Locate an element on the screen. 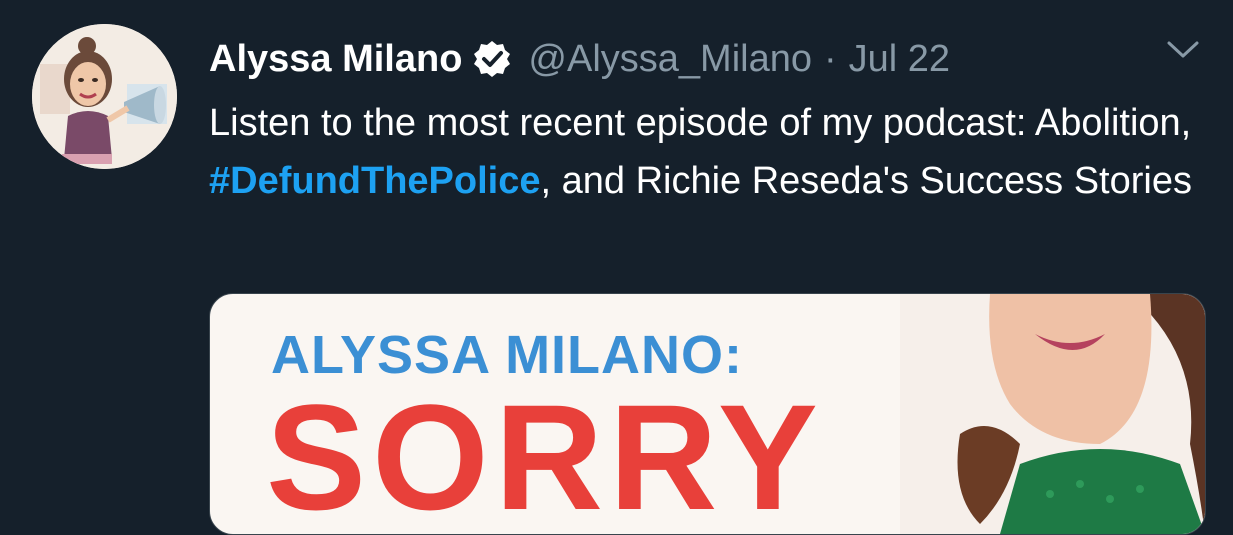 This screenshot has height=535, width=1233. author-name: Alyssa Milano is located at coordinates (335, 59).